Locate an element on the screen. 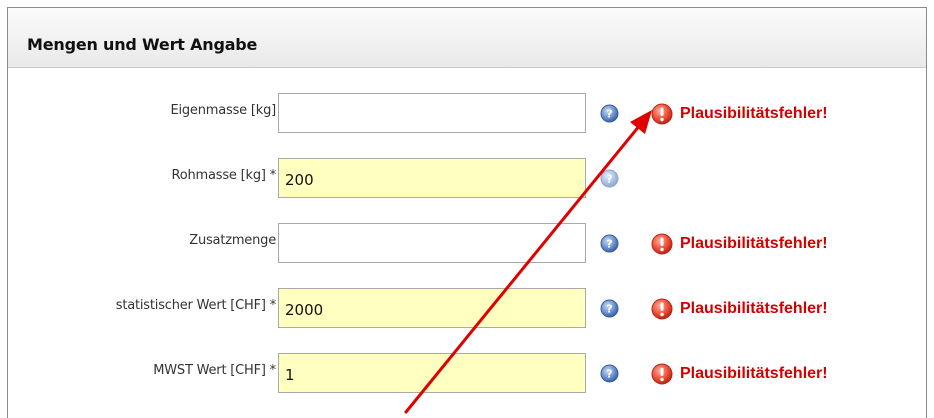 This screenshot has width=934, height=418. form-row-eigenmasse: Eigenmasse [kg] ? Plausibilitätsfehler! is located at coordinates (468, 113).